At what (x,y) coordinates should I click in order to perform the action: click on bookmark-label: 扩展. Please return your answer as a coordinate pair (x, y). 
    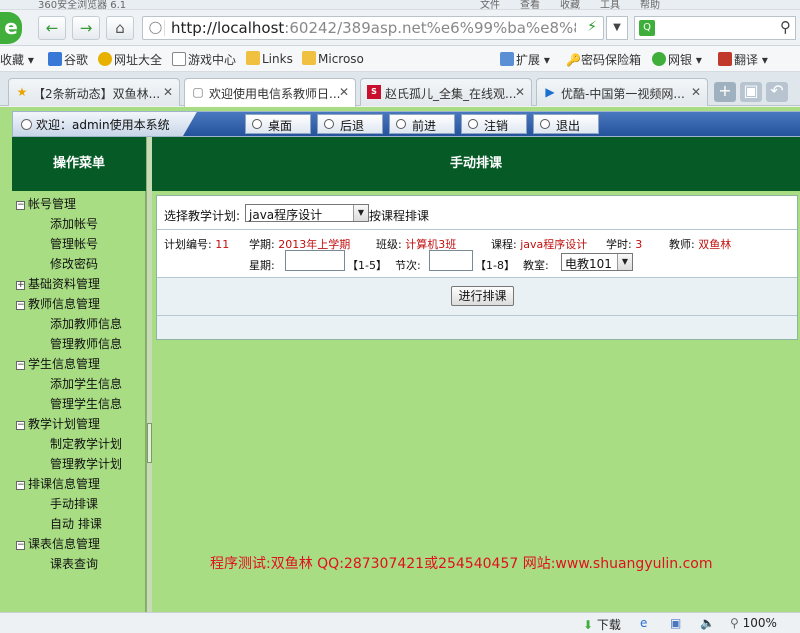
    Looking at the image, I should click on (528, 60).